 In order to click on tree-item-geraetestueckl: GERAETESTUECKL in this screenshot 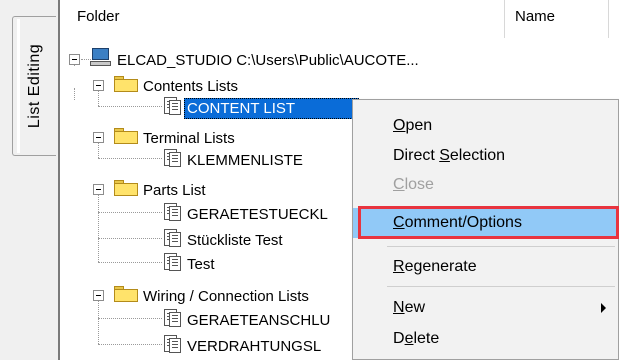, I will do `click(257, 214)`.